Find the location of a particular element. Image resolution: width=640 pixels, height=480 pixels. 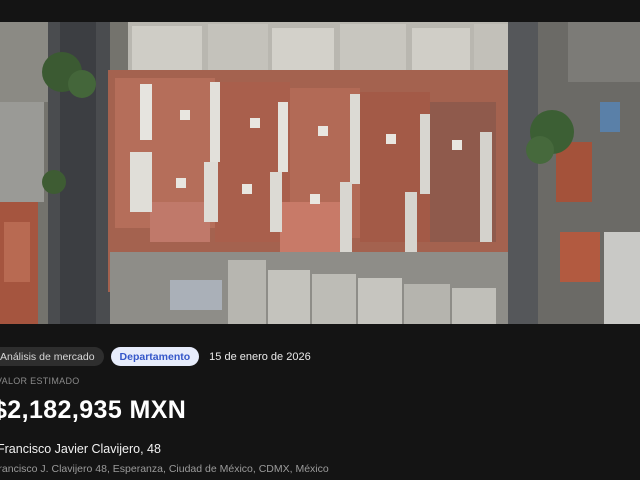

listing-date: 15 de enero de 2026 is located at coordinates (260, 356).